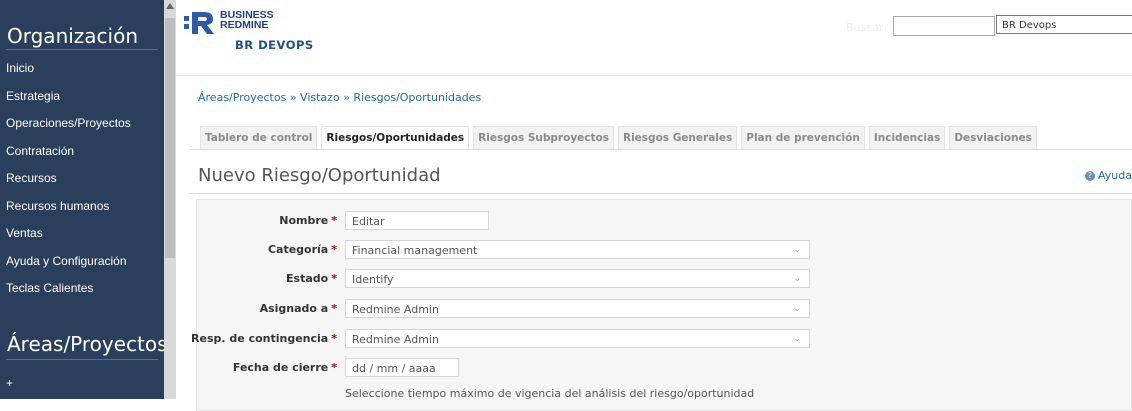 The height and width of the screenshot is (411, 1132). I want to click on scrollbar-thumb, so click(170, 138).